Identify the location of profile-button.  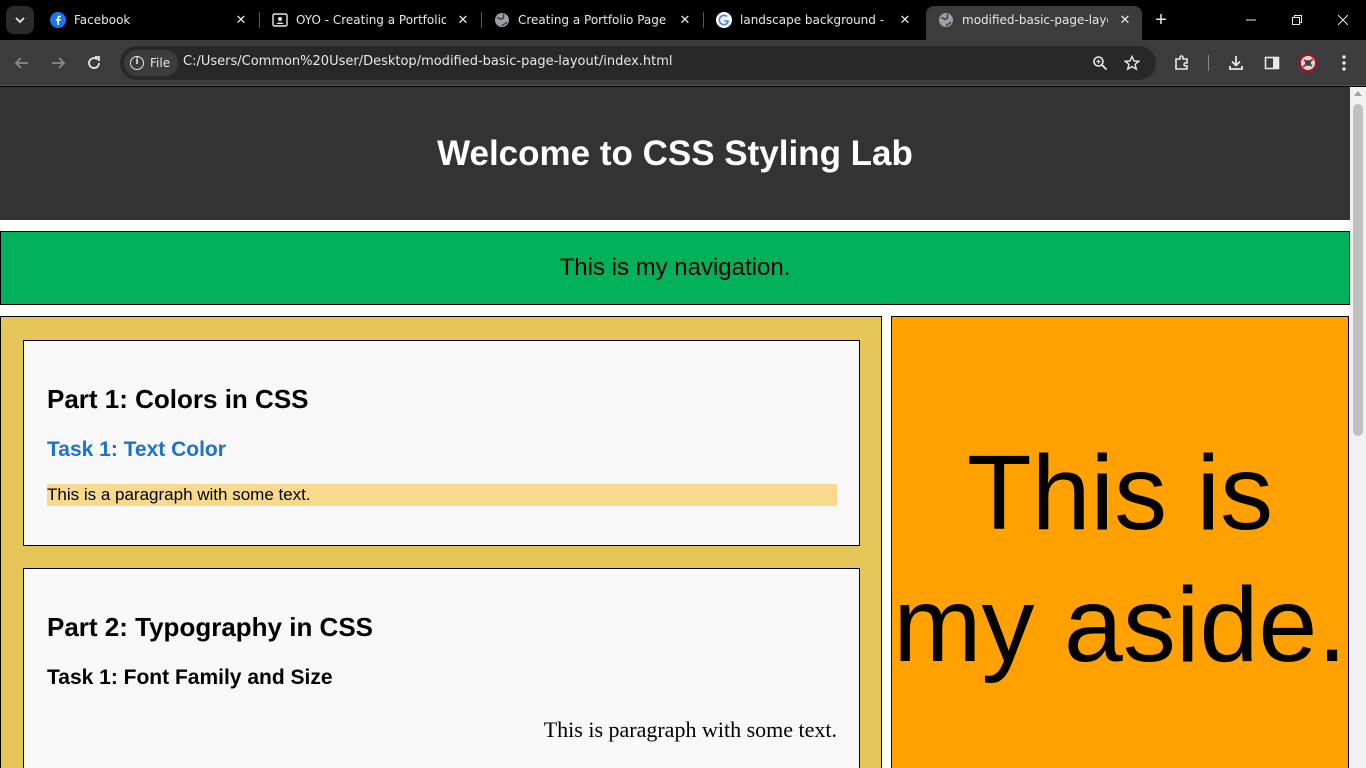
(1308, 63).